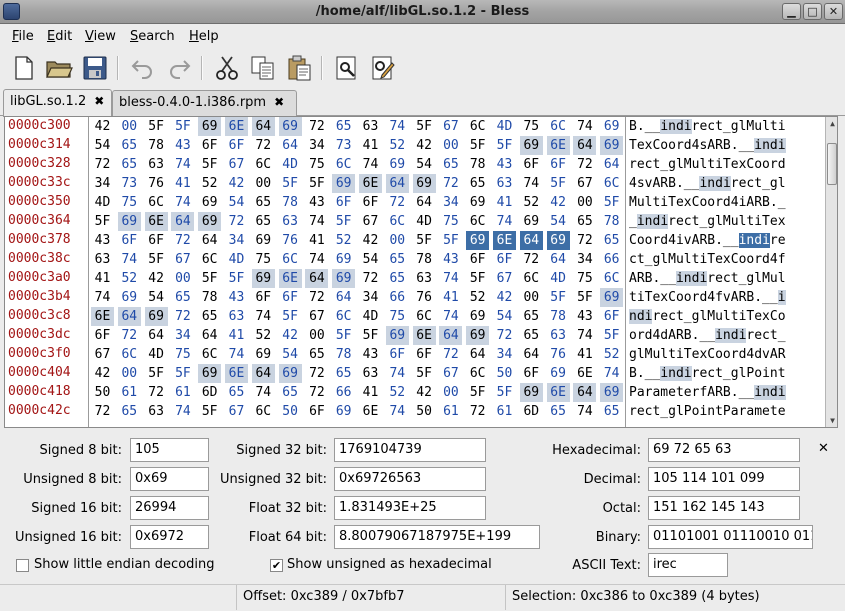 The image size is (845, 611). I want to click on menu-edit: Edit, so click(59, 36).